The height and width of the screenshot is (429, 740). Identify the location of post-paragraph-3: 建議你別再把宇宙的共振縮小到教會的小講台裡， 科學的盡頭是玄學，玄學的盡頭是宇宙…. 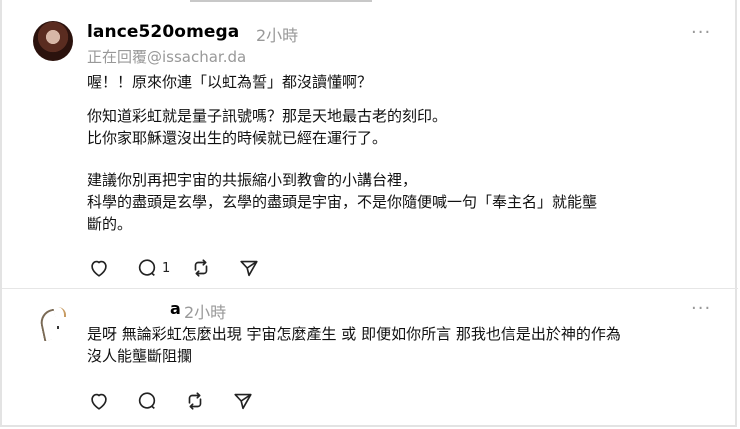
(342, 202).